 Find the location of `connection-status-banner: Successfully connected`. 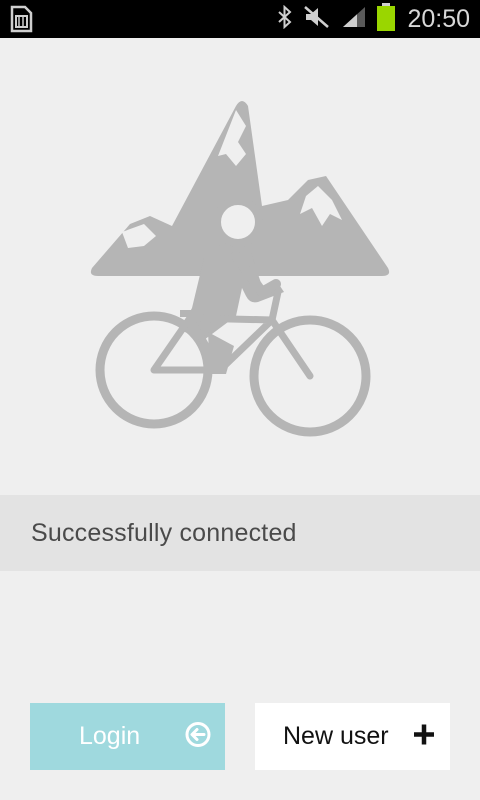

connection-status-banner: Successfully connected is located at coordinates (240, 533).